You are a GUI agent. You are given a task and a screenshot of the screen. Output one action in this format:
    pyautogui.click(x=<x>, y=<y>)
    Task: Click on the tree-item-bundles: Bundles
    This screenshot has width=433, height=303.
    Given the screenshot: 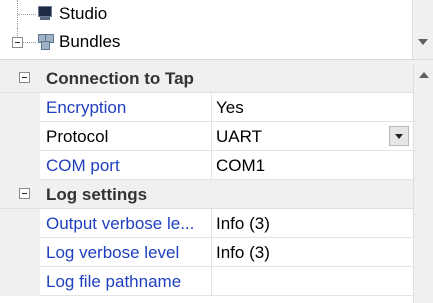 What is the action you would take?
    pyautogui.click(x=206, y=42)
    